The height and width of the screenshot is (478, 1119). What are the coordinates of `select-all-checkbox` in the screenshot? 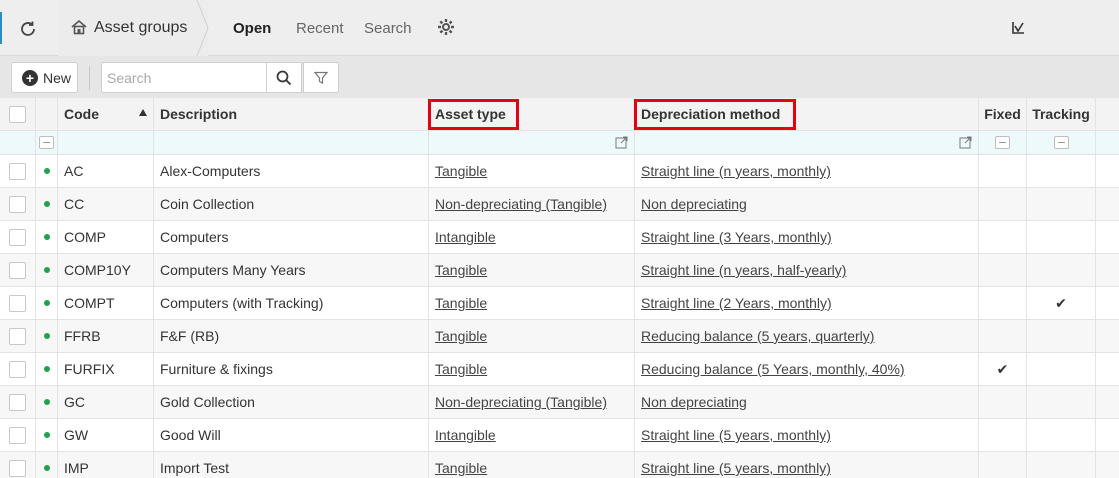 It's located at (17, 114).